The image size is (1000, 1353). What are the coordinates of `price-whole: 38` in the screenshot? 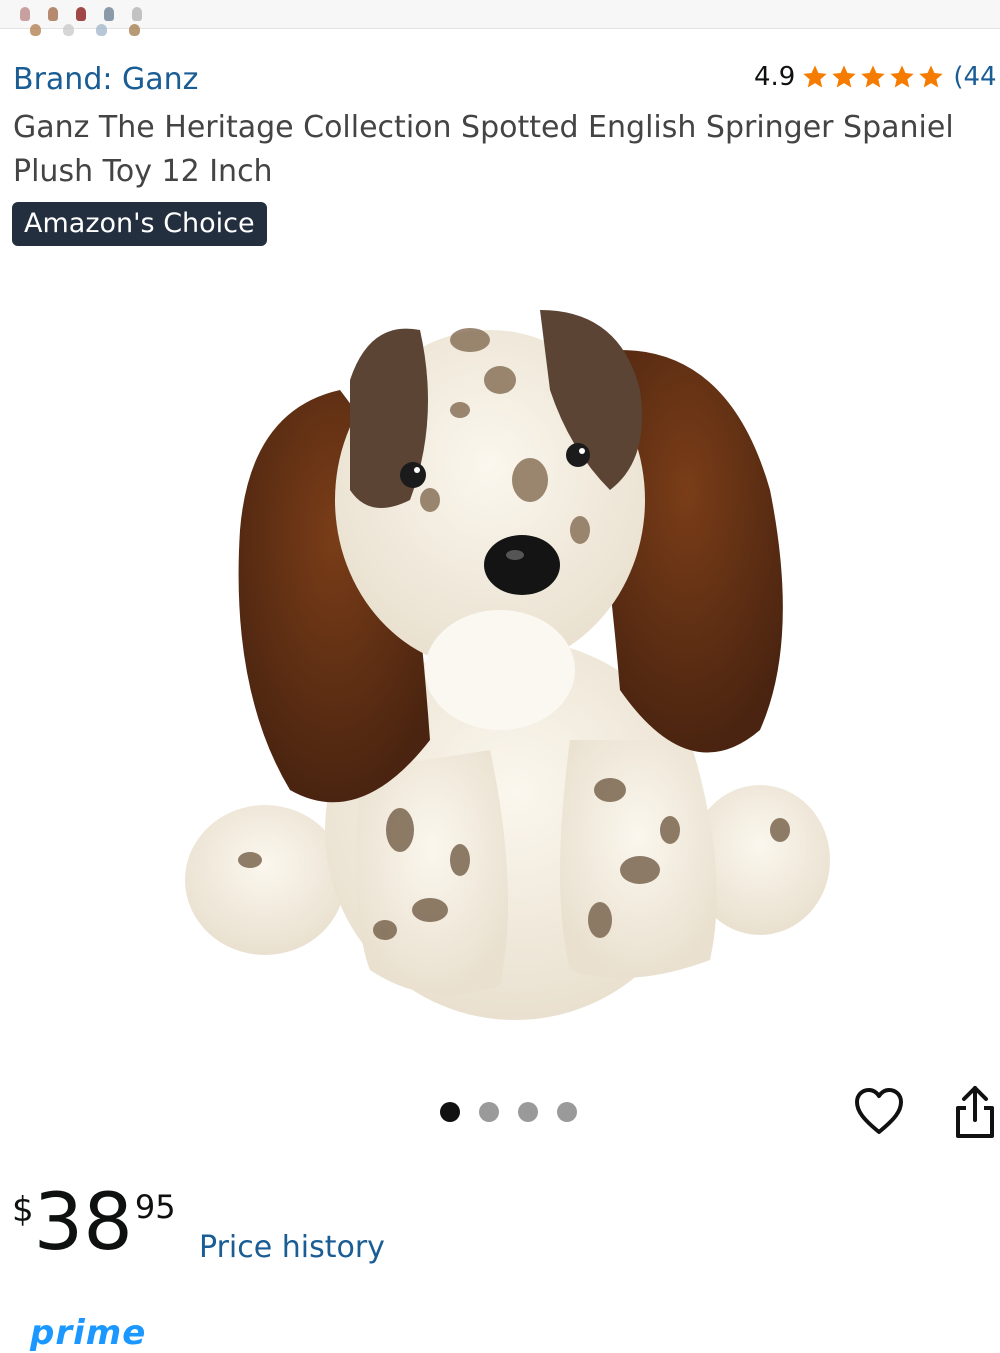 It's located at (83, 1223).